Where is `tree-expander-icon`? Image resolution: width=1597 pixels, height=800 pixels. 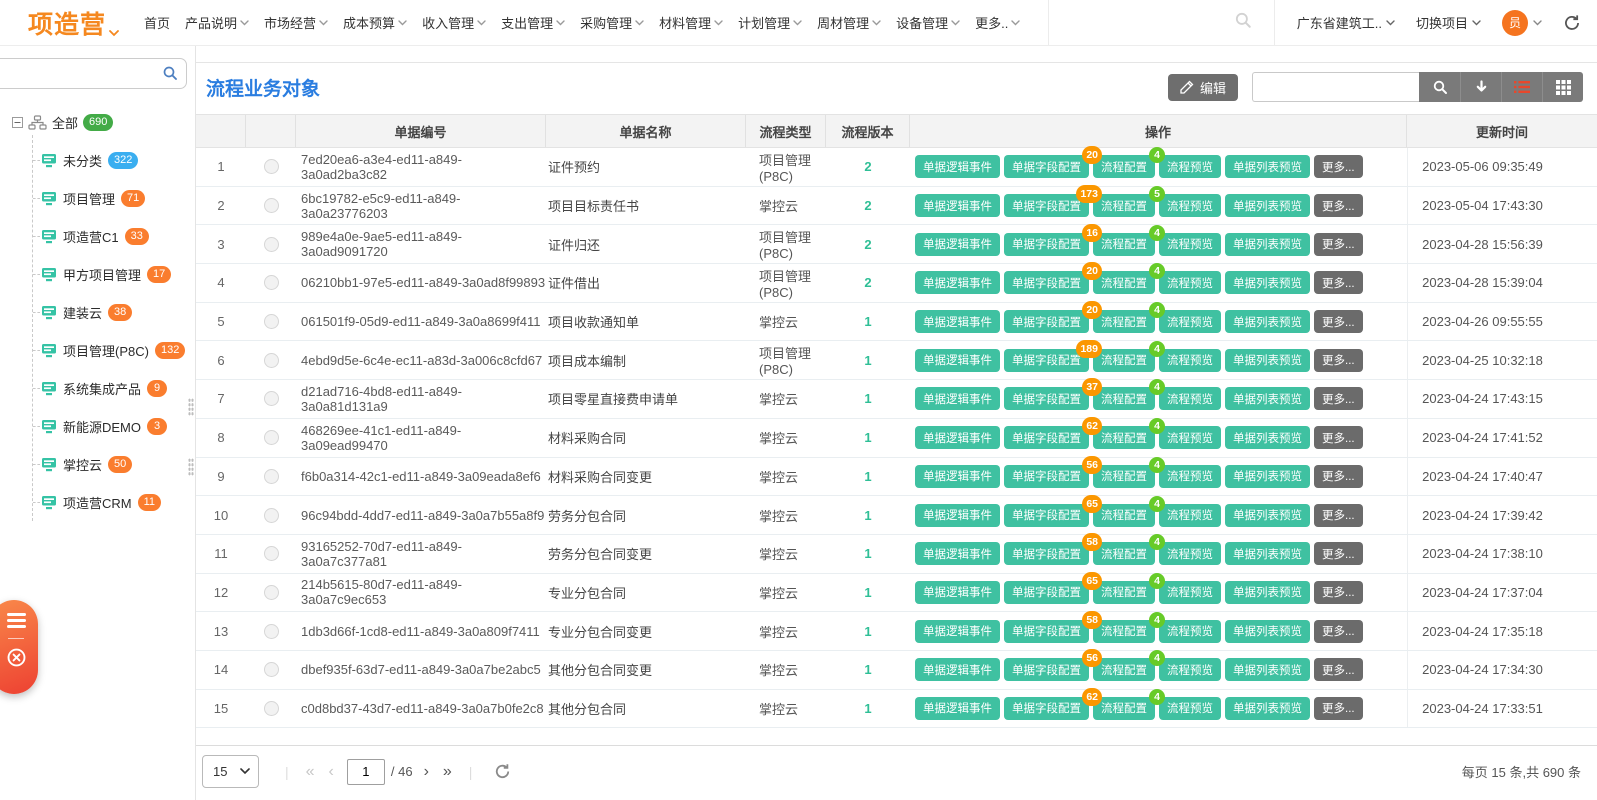
tree-expander-icon is located at coordinates (17, 122).